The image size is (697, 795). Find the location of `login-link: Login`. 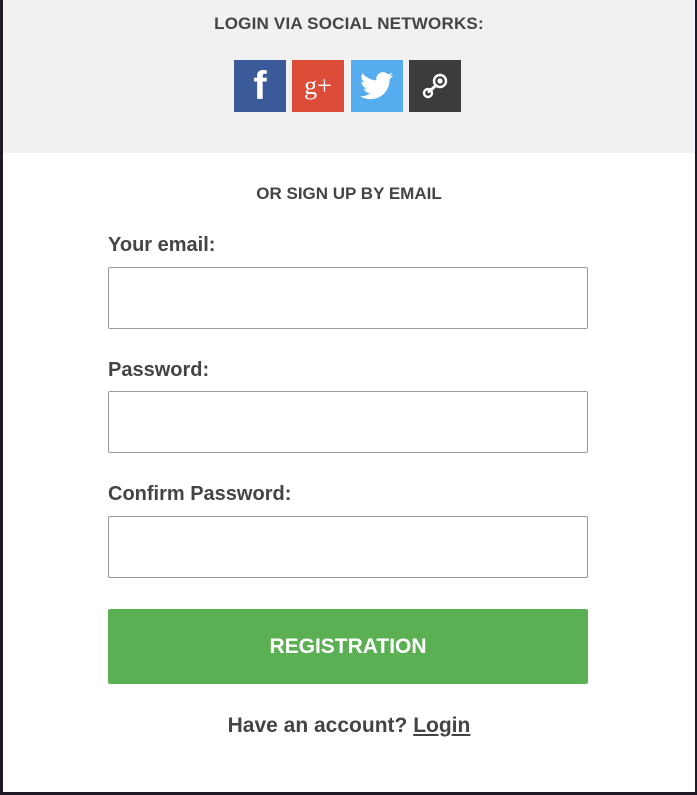

login-link: Login is located at coordinates (441, 725).